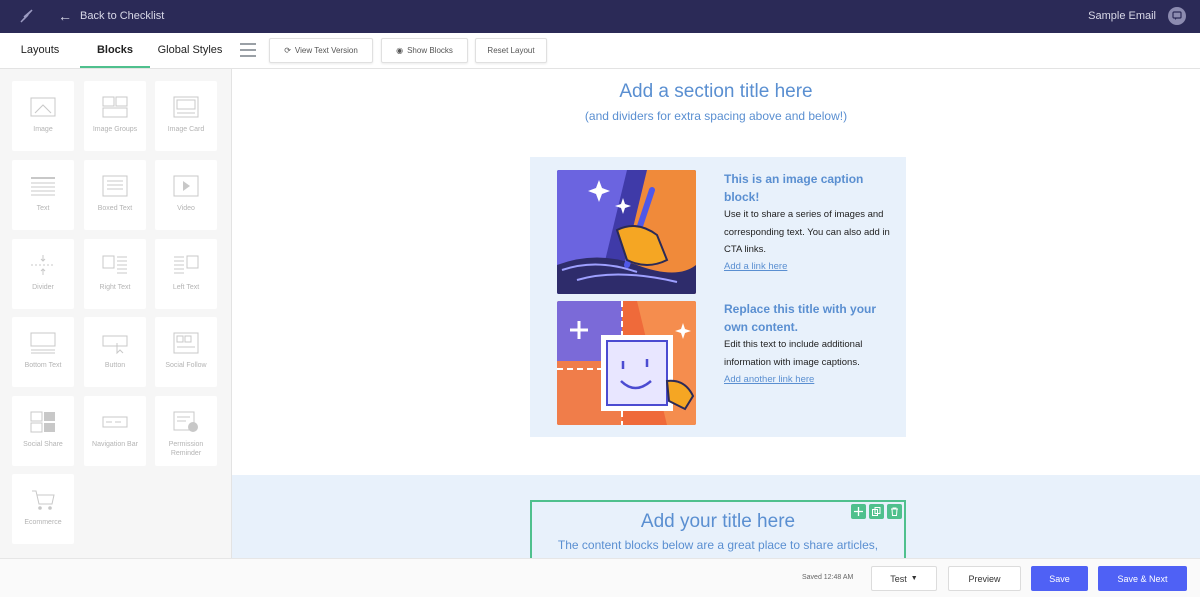  I want to click on back-arrow-icon: ←, so click(65, 16).